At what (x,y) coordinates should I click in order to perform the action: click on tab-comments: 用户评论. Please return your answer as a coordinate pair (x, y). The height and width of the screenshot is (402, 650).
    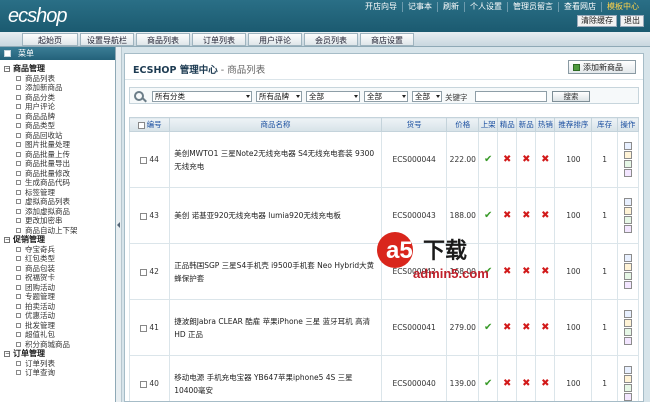
    Looking at the image, I should click on (275, 39).